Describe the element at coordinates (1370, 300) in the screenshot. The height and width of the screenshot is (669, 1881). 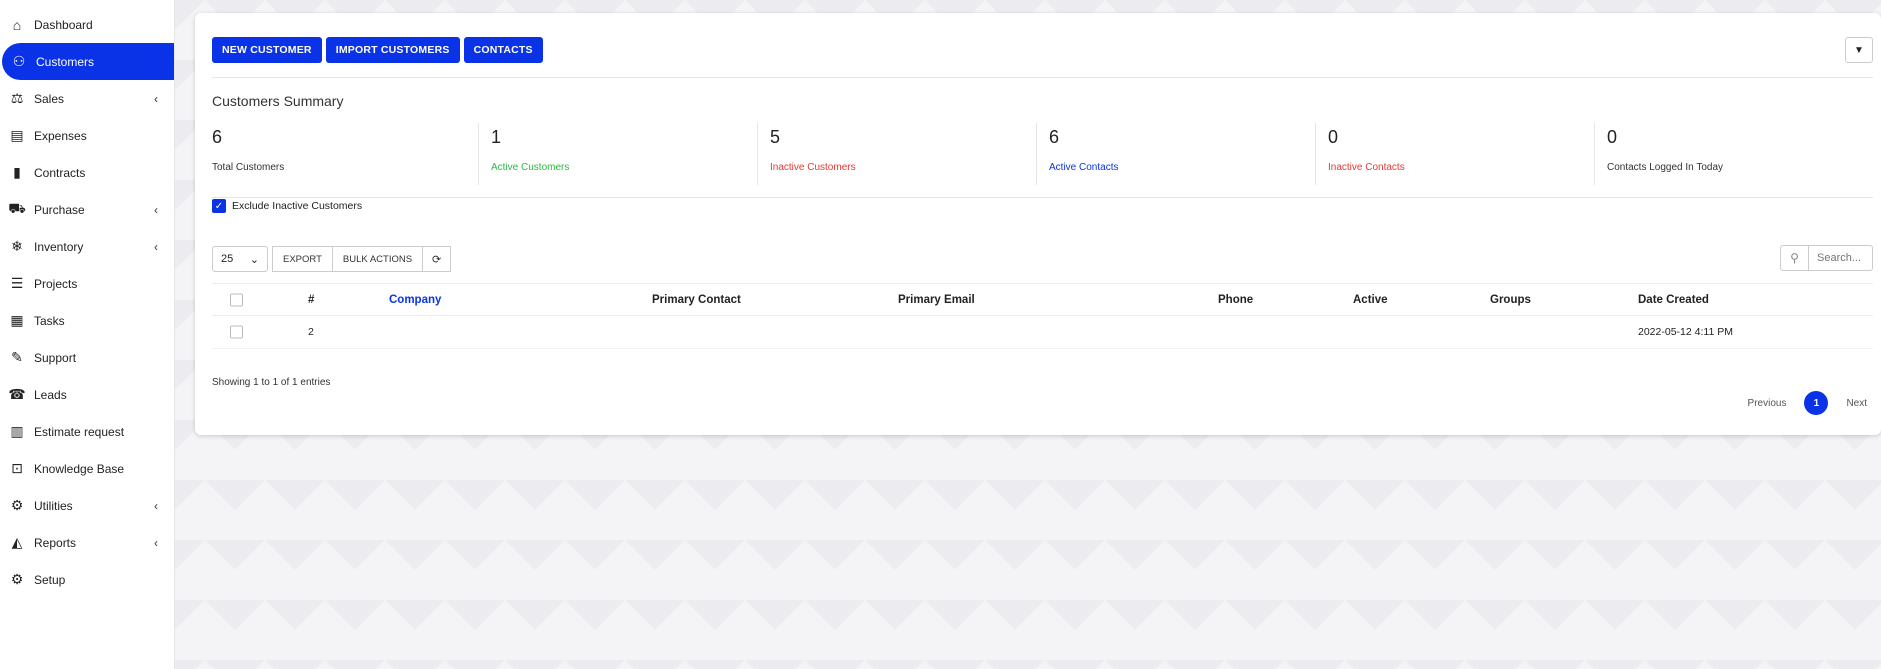
I see `header-active: Active` at that location.